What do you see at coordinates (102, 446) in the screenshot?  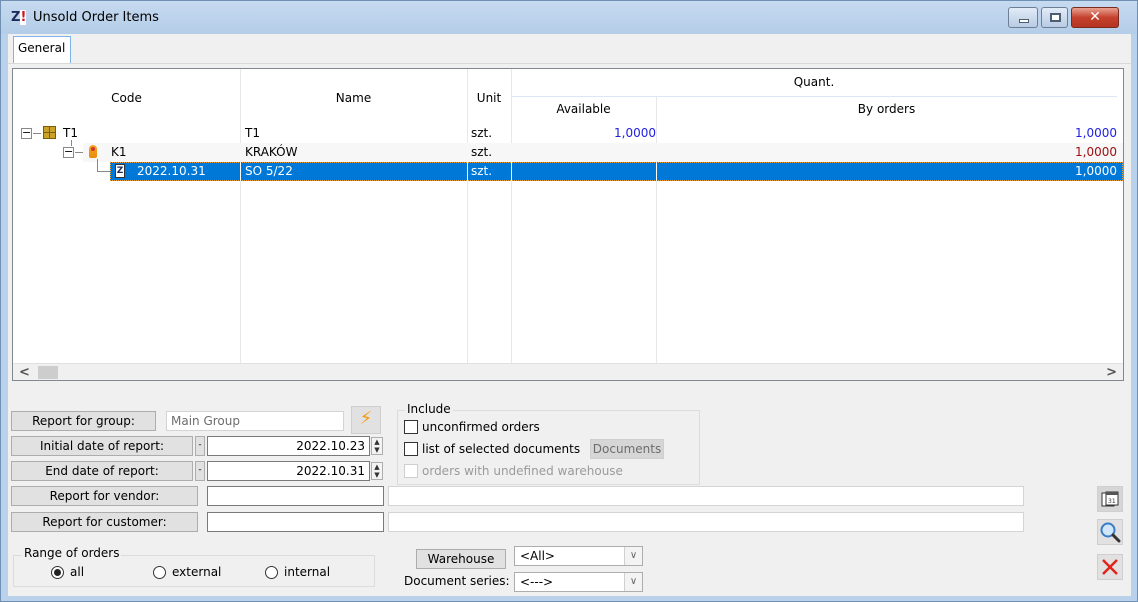 I see `initial-date-button: Initial date of report:` at bounding box center [102, 446].